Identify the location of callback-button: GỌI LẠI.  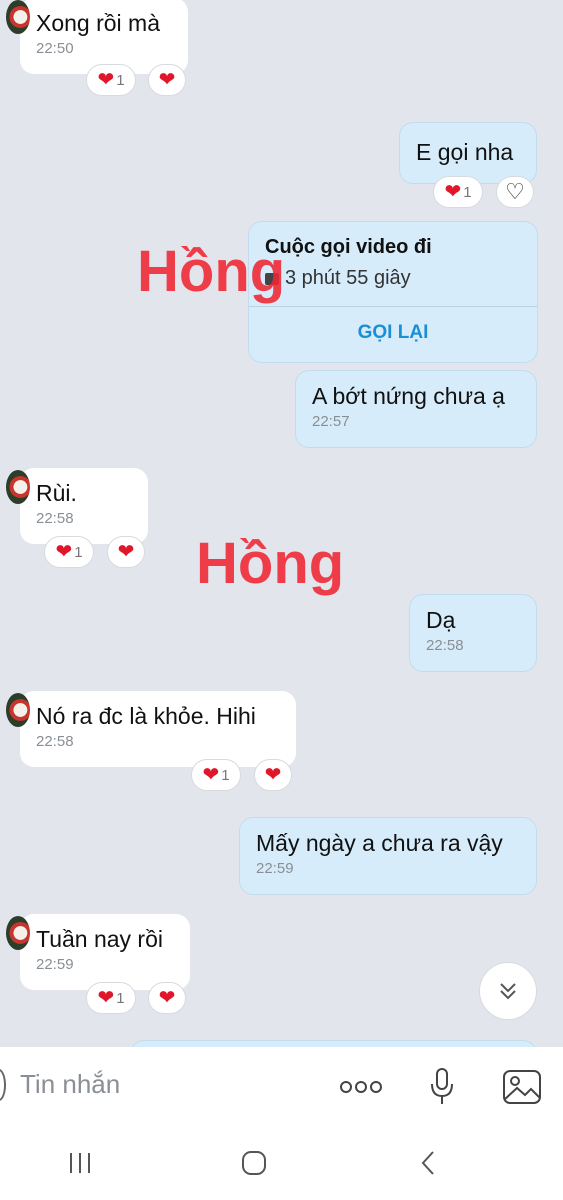
(393, 333).